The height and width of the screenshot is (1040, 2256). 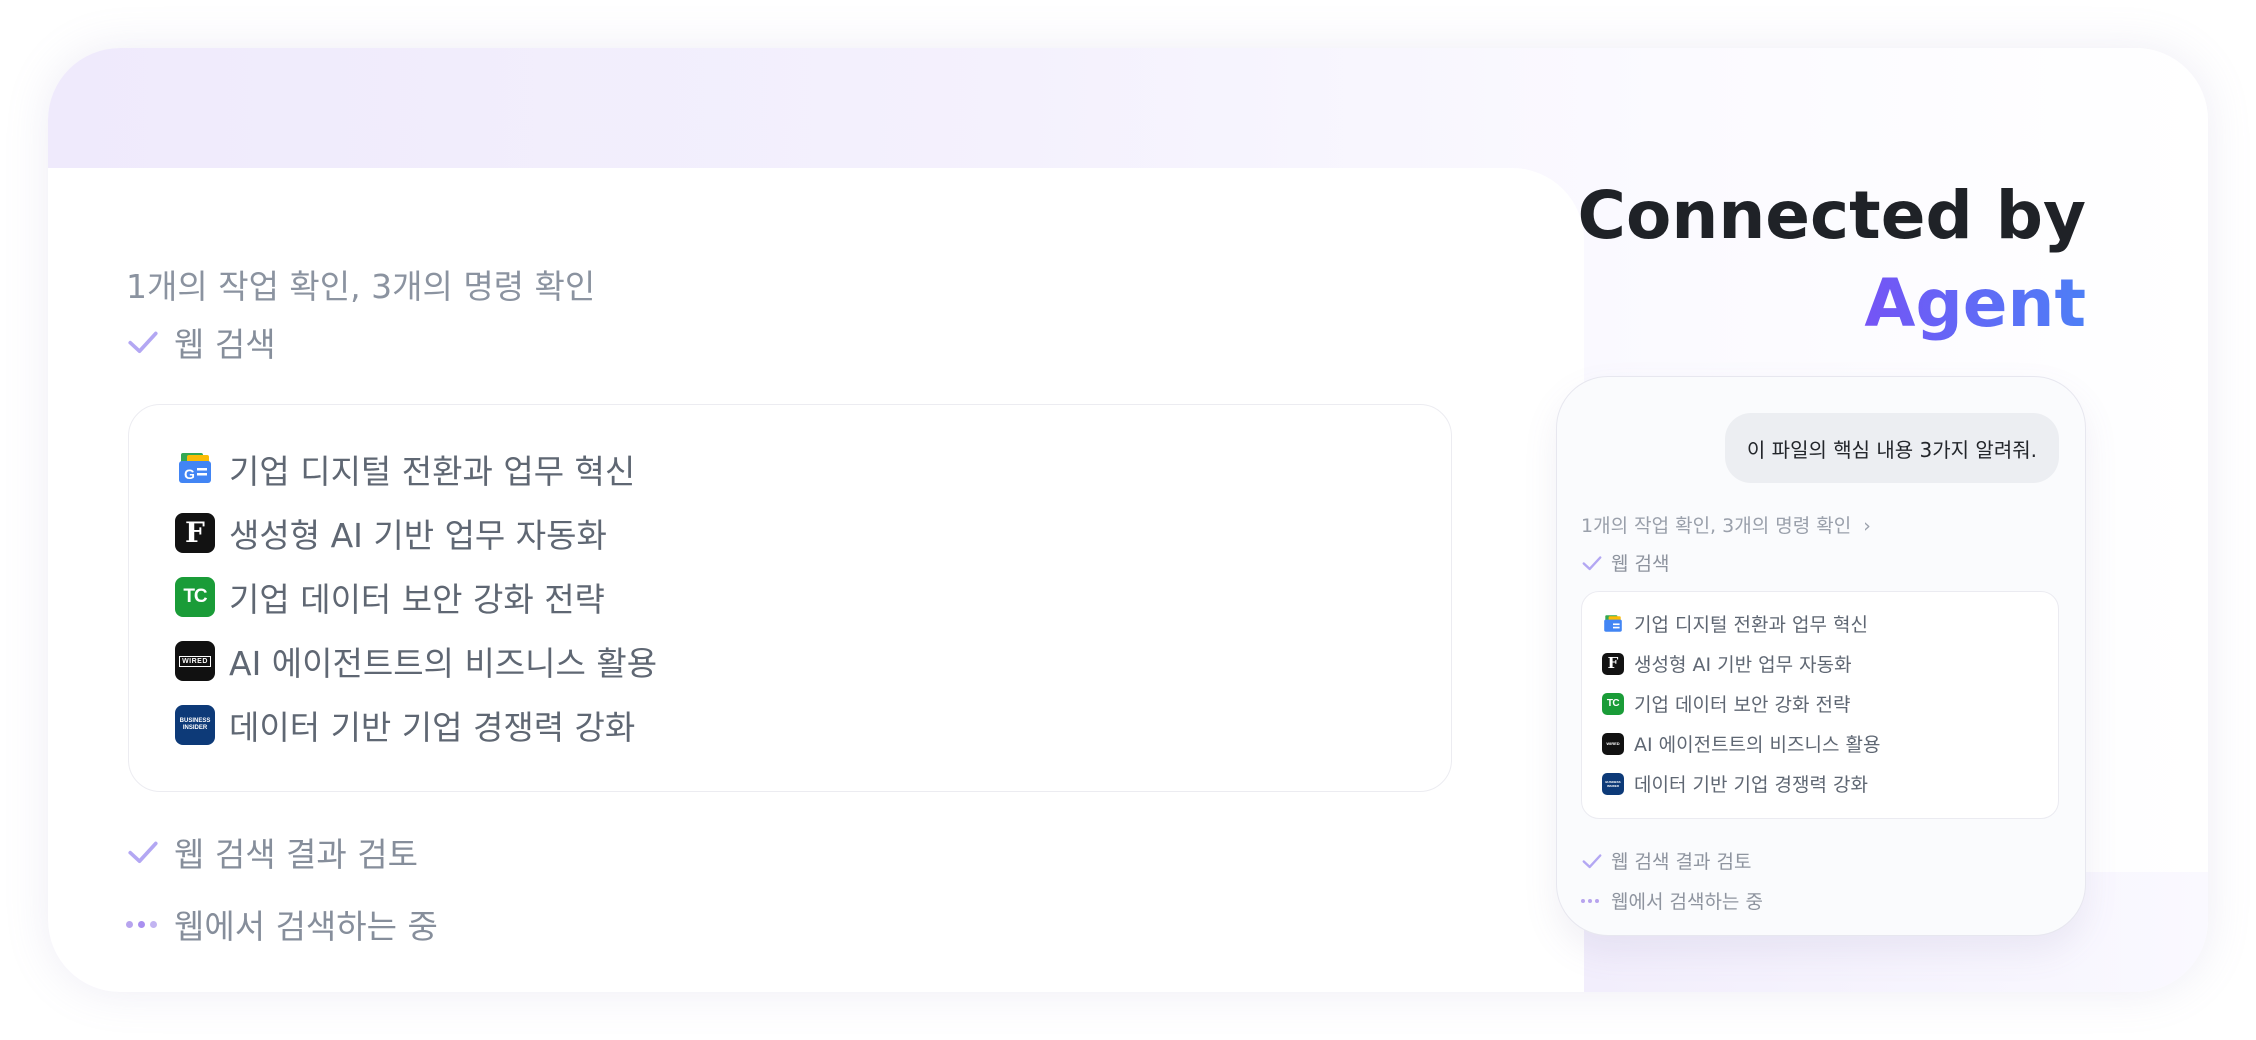 I want to click on heading-line-2: Agent, so click(x=1832, y=304).